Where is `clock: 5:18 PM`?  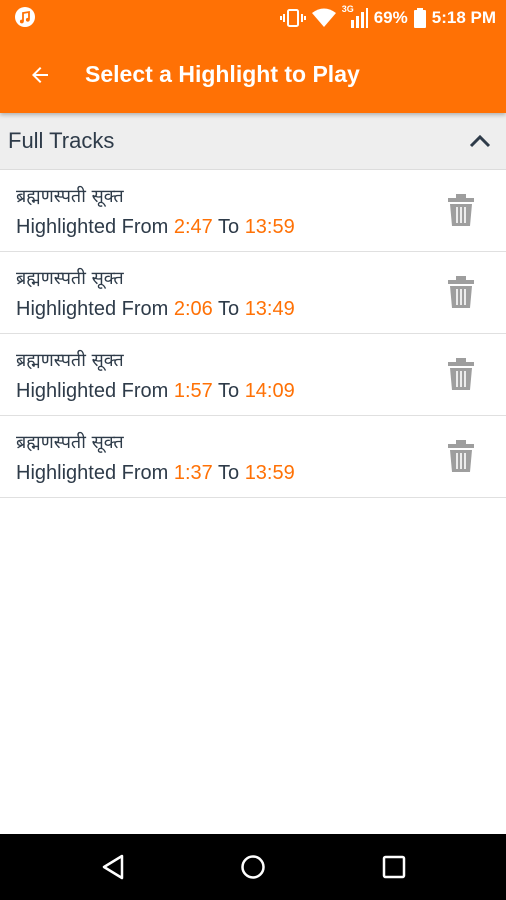 clock: 5:18 PM is located at coordinates (463, 17).